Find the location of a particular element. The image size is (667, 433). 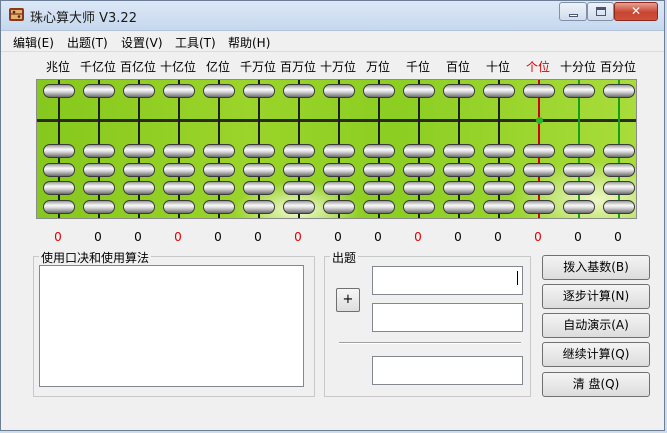

method-text-area is located at coordinates (171, 326).